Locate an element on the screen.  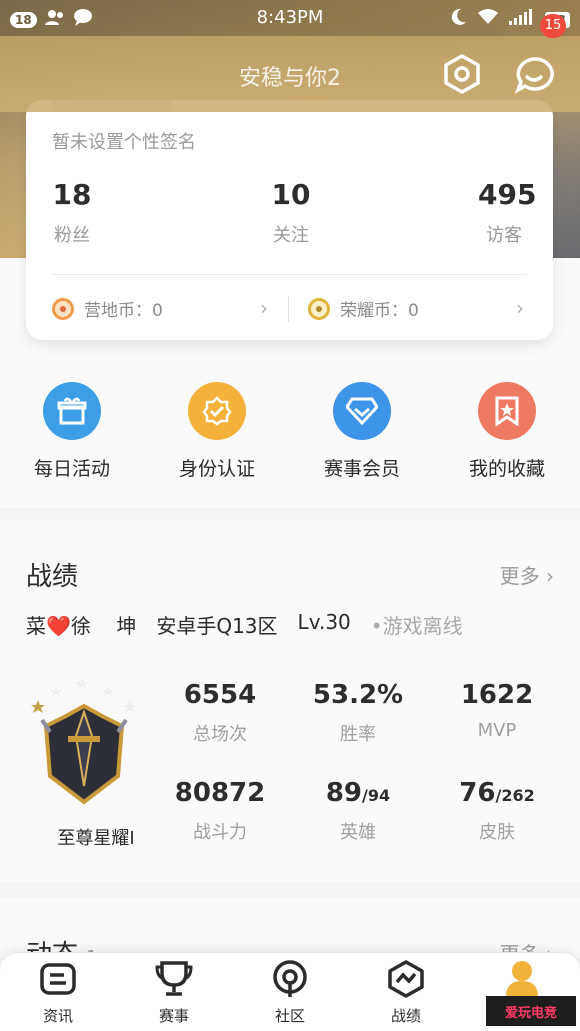
tab-record: 战绩 is located at coordinates (406, 992).